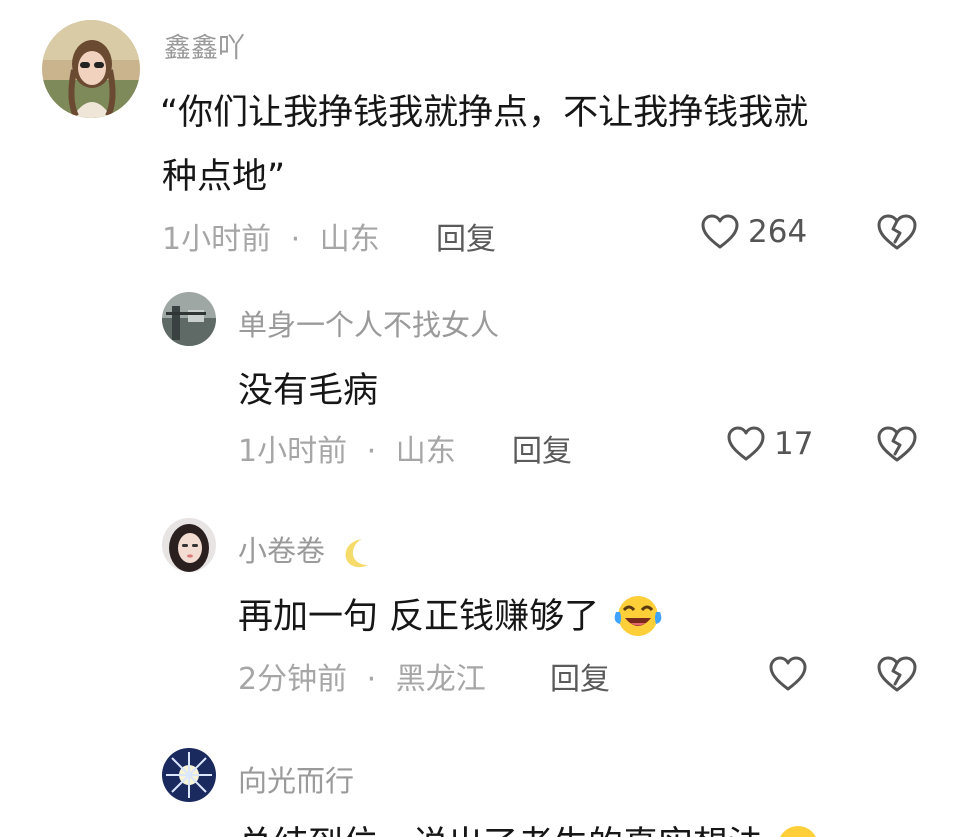  Describe the element at coordinates (224, 177) in the screenshot. I see `comment-text-line-2: 种点地”` at that location.